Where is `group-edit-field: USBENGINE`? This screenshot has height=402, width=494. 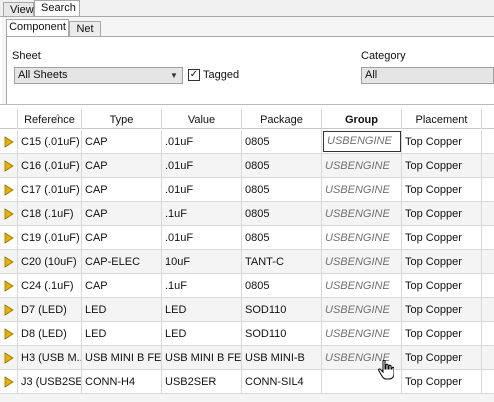
group-edit-field: USBENGINE is located at coordinates (362, 141).